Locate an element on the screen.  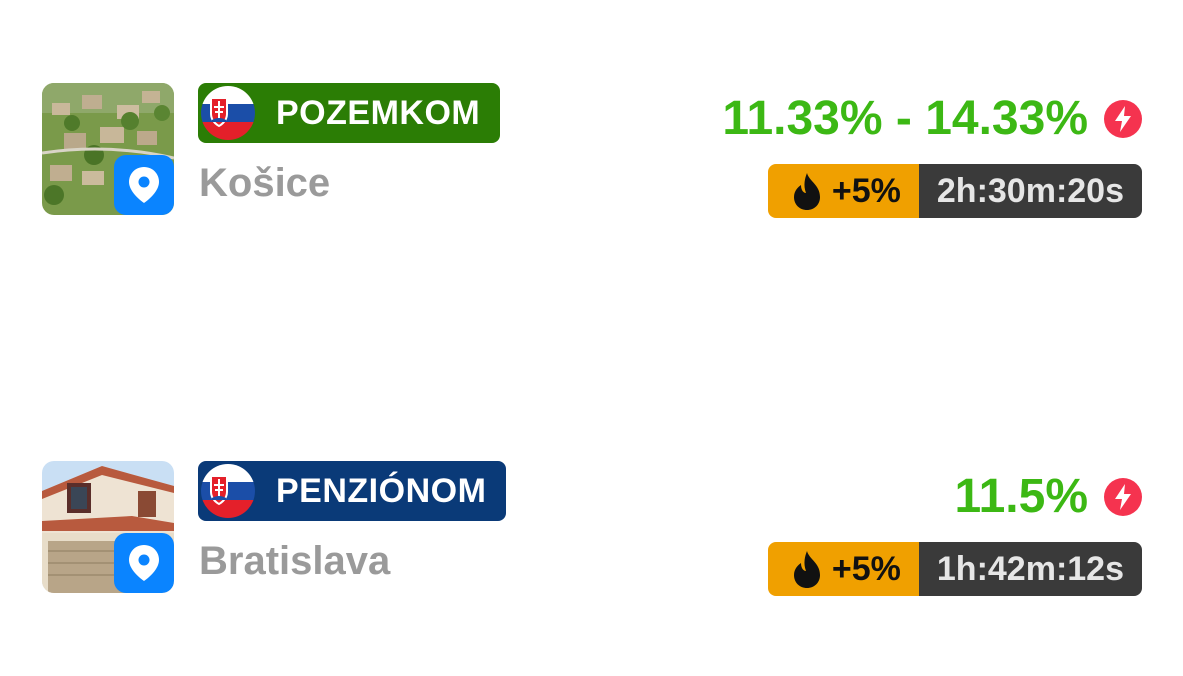
category-label: PENZIÓNOM is located at coordinates (381, 490).